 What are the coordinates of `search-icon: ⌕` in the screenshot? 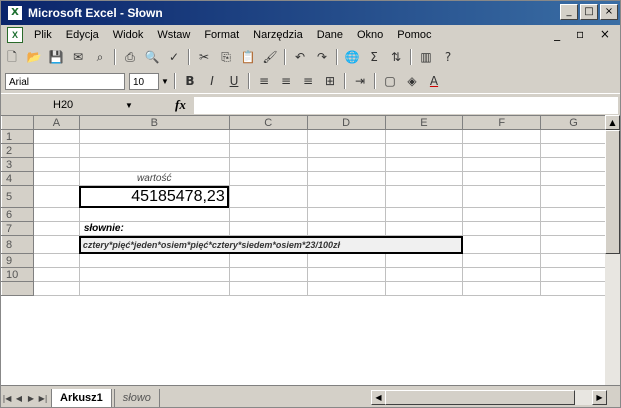 It's located at (100, 57).